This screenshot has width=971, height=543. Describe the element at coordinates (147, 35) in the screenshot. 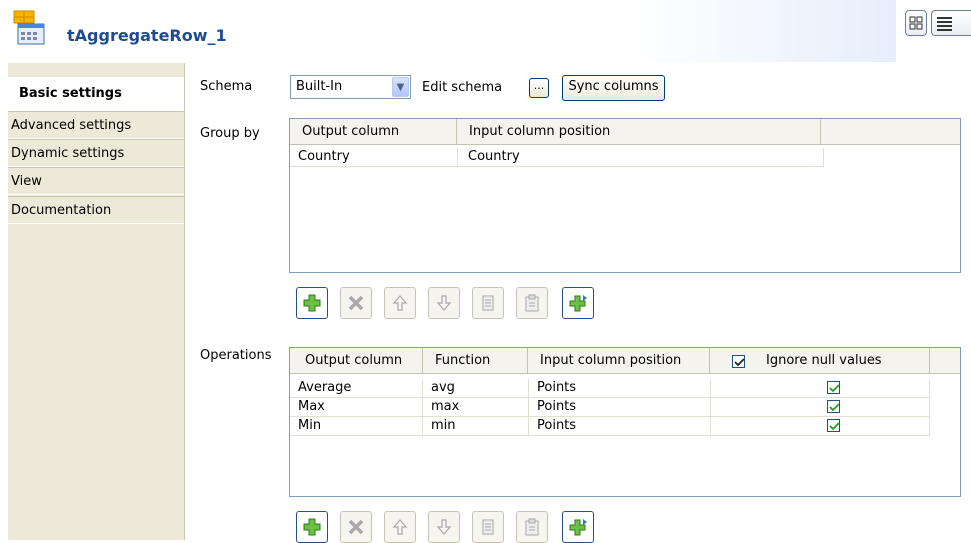

I see `component-title: tAggregateRow_1` at that location.